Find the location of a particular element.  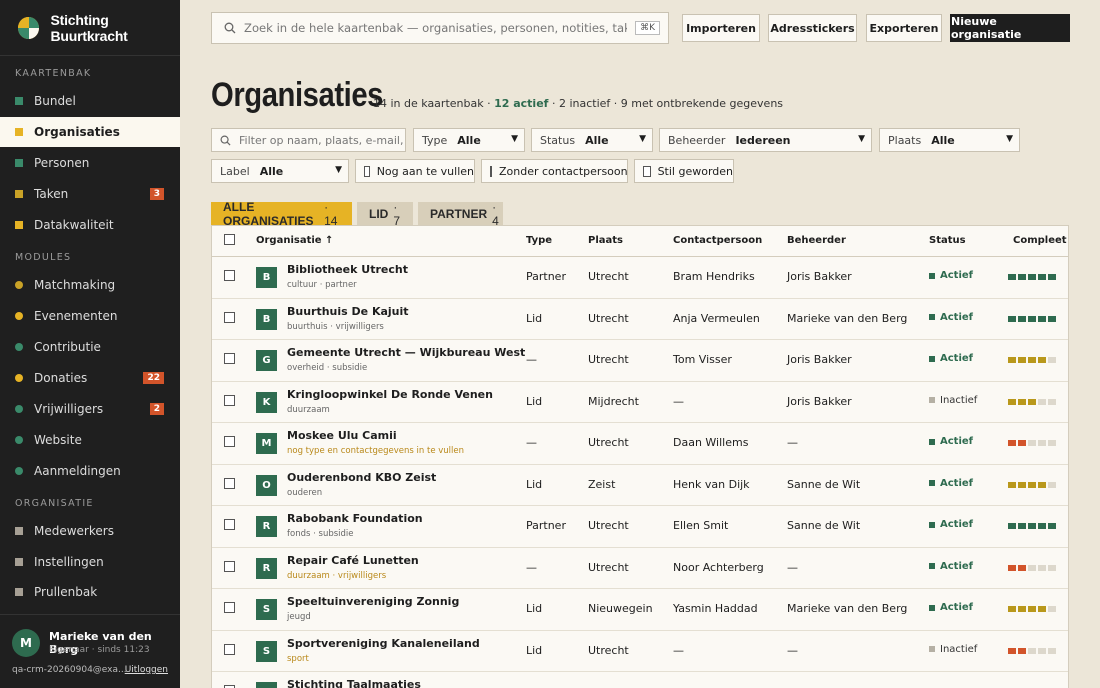

org-name: Ouderenbond KBO Zeist is located at coordinates (361, 477).